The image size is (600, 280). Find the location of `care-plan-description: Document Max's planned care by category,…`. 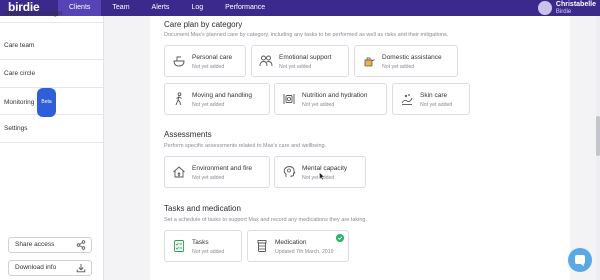

care-plan-description: Document Max's planned care by category,… is located at coordinates (306, 35).